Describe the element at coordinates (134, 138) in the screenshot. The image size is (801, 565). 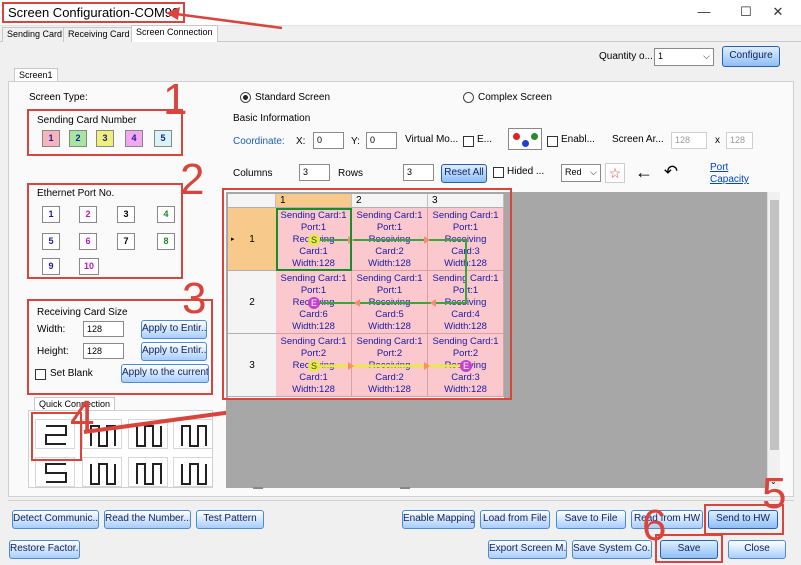
I see `sending-card-4-button: 4` at that location.